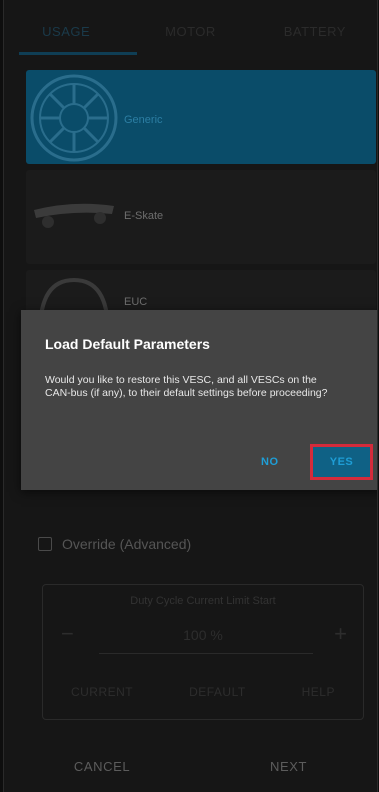 The image size is (379, 792). Describe the element at coordinates (144, 216) in the screenshot. I see `usage-option-label: E-Skate` at that location.